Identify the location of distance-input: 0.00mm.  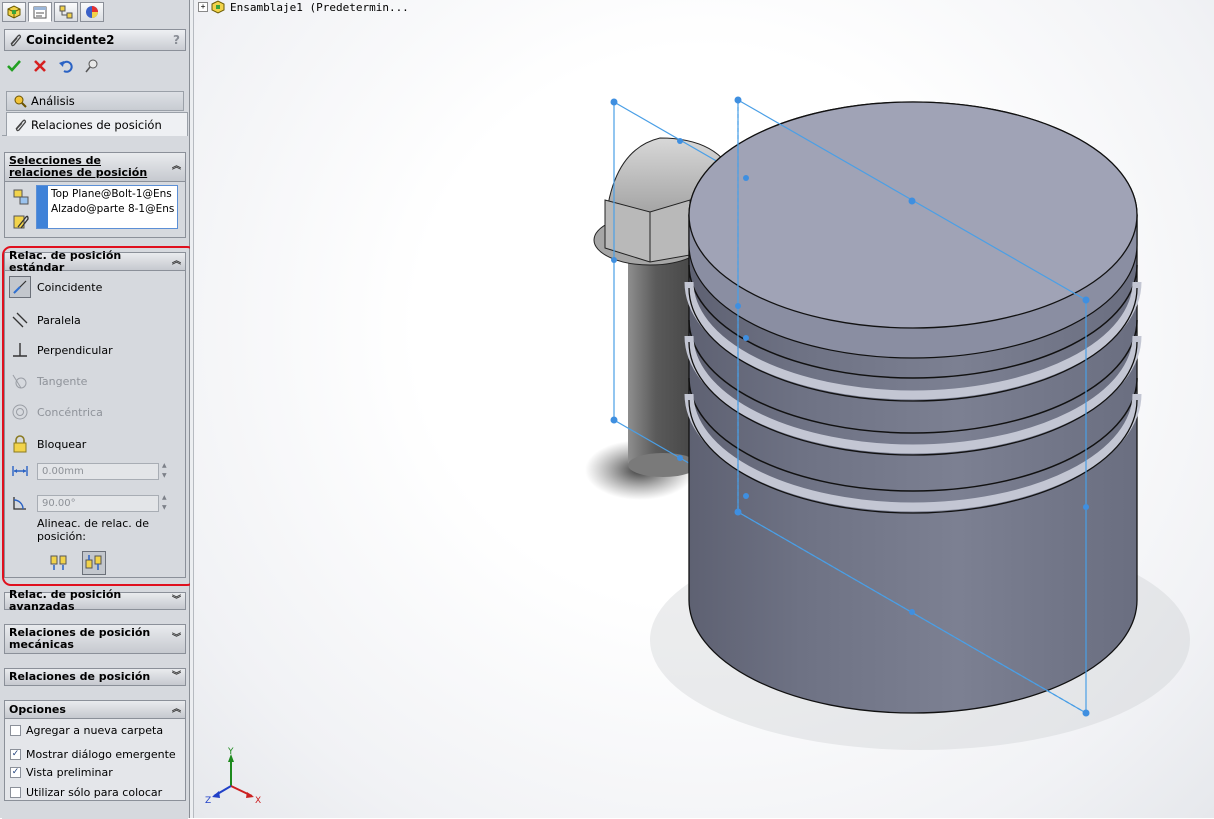
(98, 471).